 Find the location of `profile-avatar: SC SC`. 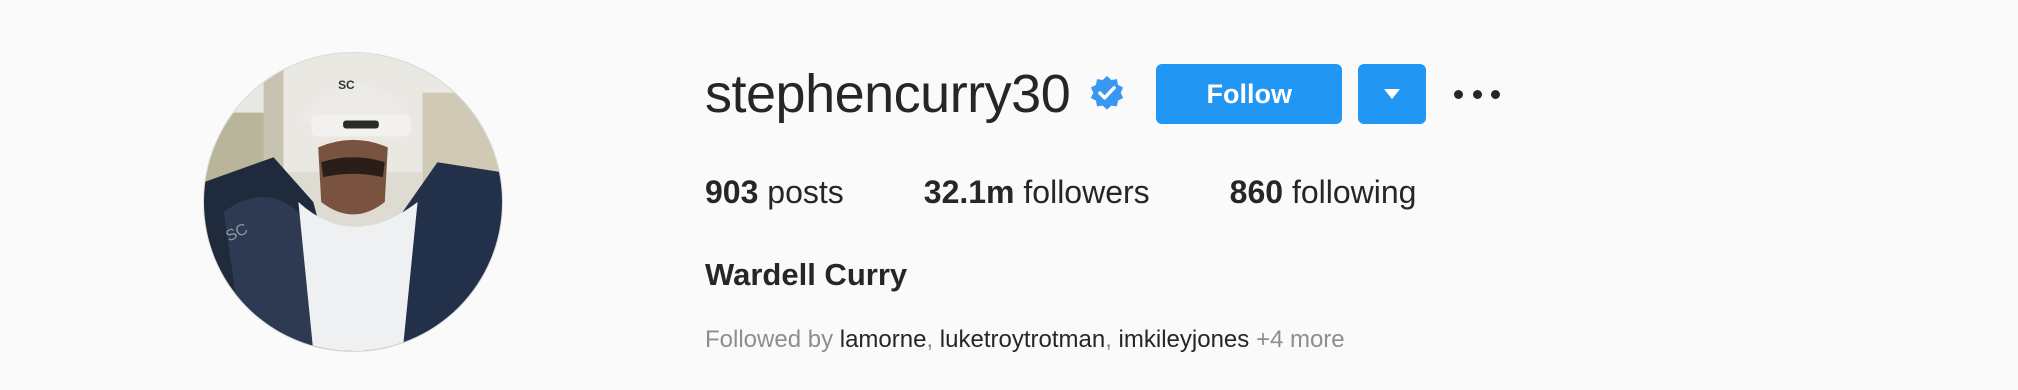

profile-avatar: SC SC is located at coordinates (353, 202).